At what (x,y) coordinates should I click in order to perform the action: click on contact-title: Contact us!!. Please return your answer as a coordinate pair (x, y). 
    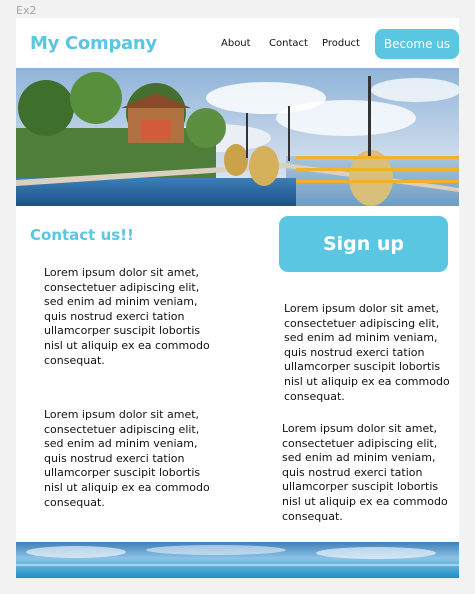
    Looking at the image, I should click on (82, 235).